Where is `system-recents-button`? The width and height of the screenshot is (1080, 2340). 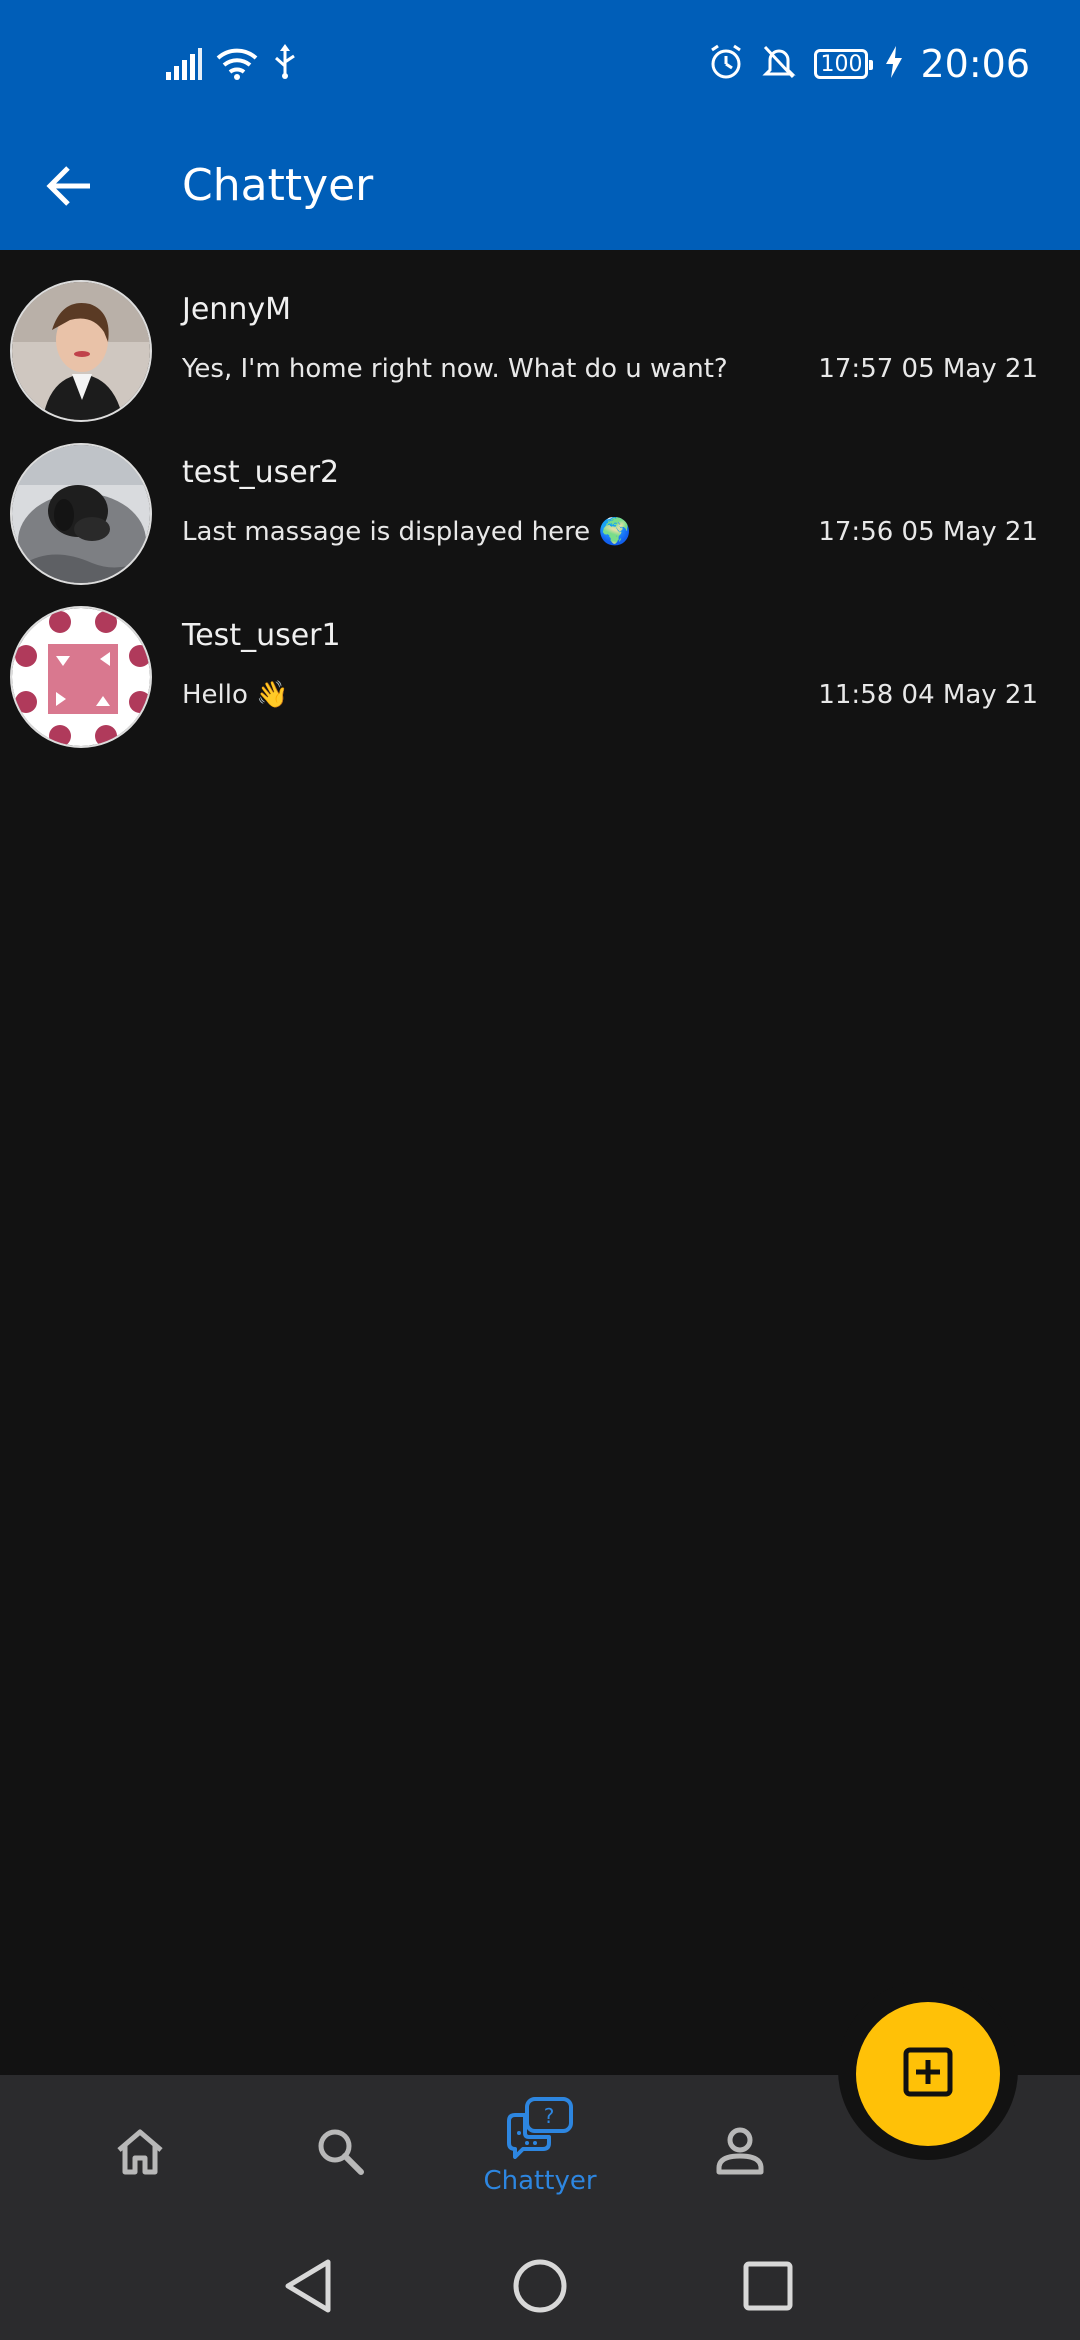 system-recents-button is located at coordinates (768, 2288).